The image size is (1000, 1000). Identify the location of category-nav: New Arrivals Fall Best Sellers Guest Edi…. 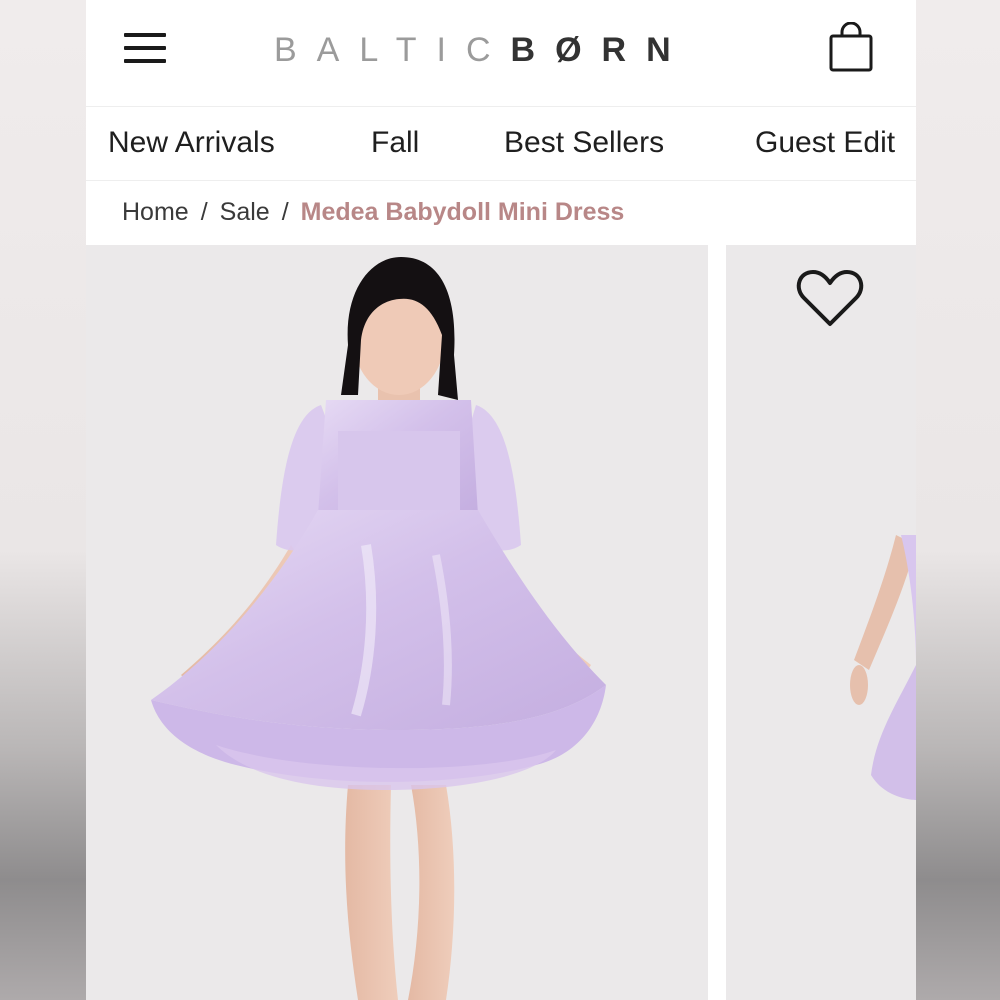
(501, 143).